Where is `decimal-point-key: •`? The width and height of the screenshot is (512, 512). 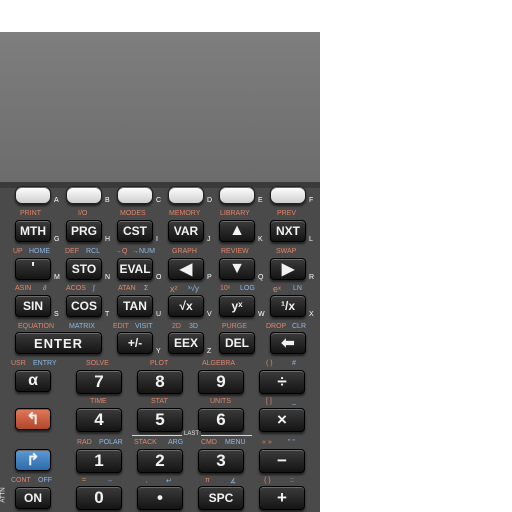
decimal-point-key: • is located at coordinates (160, 498).